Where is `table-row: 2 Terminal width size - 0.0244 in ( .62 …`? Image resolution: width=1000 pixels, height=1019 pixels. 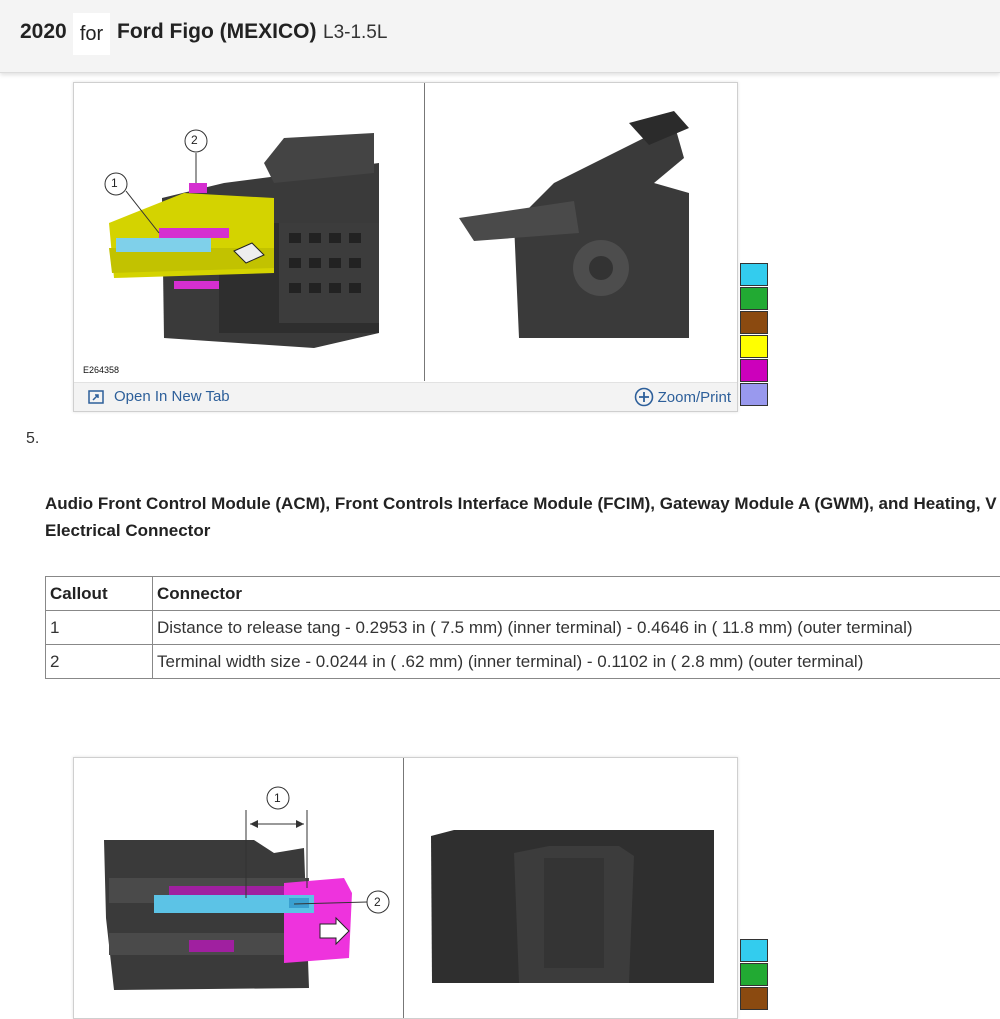
table-row: 2 Terminal width size - 0.0244 in ( .62 … is located at coordinates (523, 662).